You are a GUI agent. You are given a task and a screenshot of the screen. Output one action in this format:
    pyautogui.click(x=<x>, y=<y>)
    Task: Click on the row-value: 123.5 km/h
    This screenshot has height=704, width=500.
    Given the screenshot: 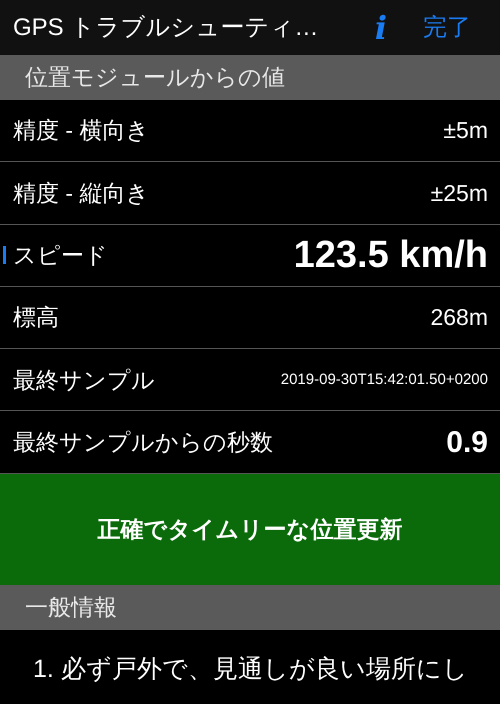 What is the action you would take?
    pyautogui.click(x=391, y=255)
    